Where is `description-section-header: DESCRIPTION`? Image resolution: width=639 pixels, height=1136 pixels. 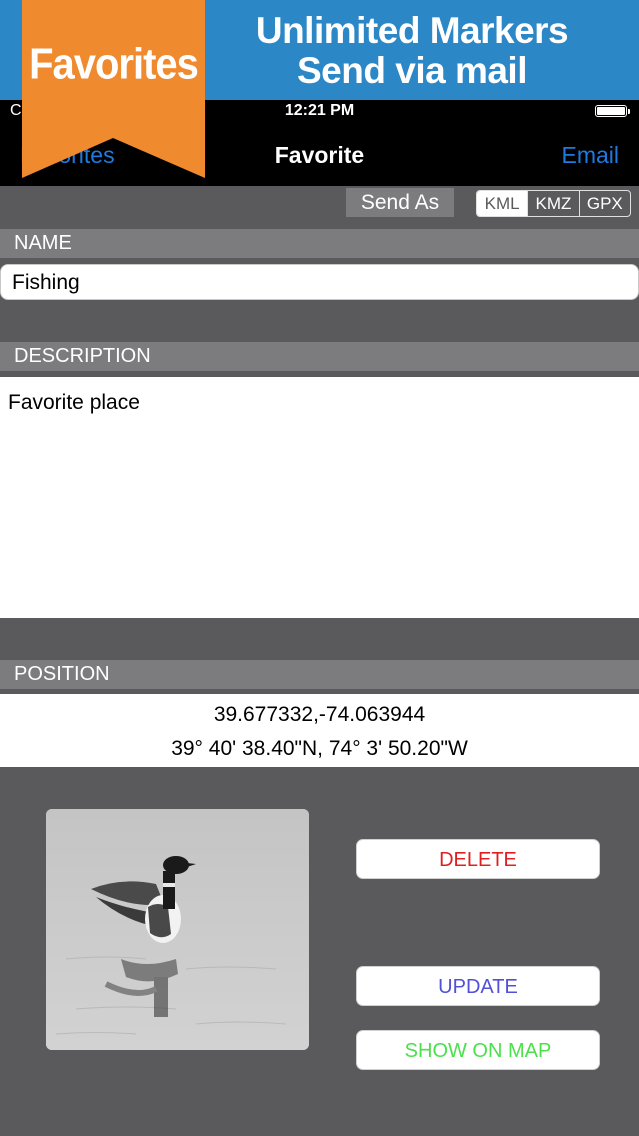 description-section-header: DESCRIPTION is located at coordinates (319, 356).